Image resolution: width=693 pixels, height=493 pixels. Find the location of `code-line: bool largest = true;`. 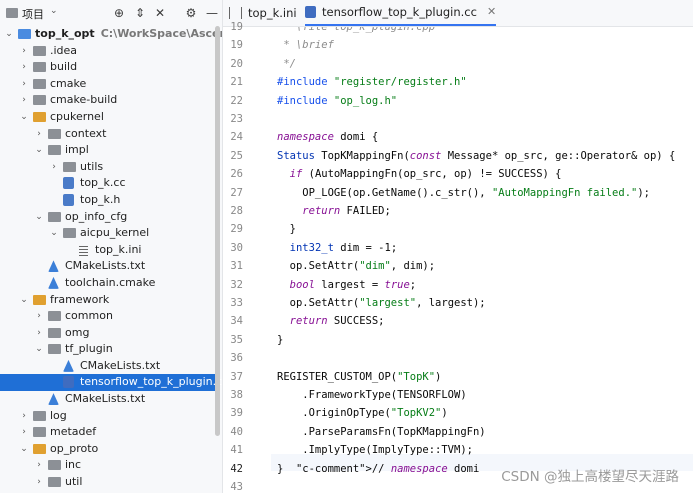

code-line: bool largest = true; is located at coordinates (346, 285).